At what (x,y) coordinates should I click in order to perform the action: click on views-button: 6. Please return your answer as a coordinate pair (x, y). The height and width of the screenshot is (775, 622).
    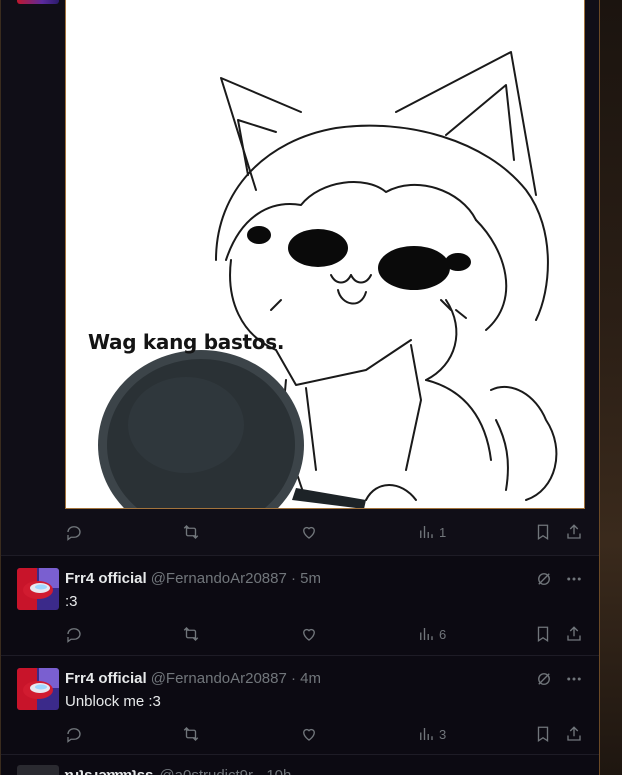
    Looking at the image, I should click on (431, 634).